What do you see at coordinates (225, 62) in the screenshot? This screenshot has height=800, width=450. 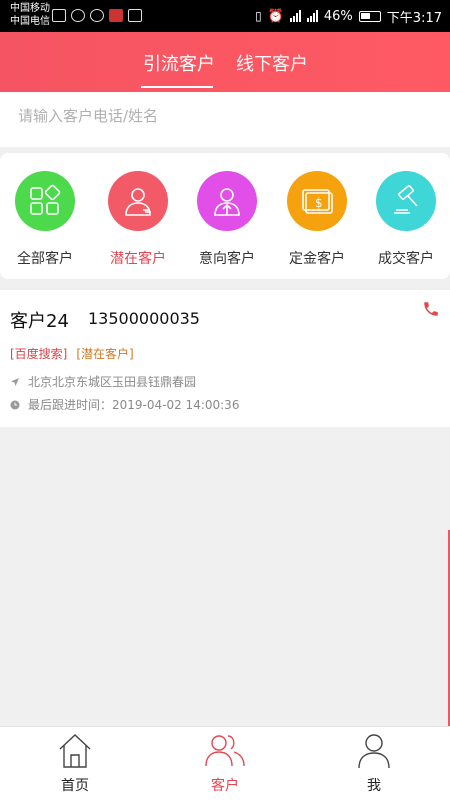 I see `header: 引流客户 线下客户` at bounding box center [225, 62].